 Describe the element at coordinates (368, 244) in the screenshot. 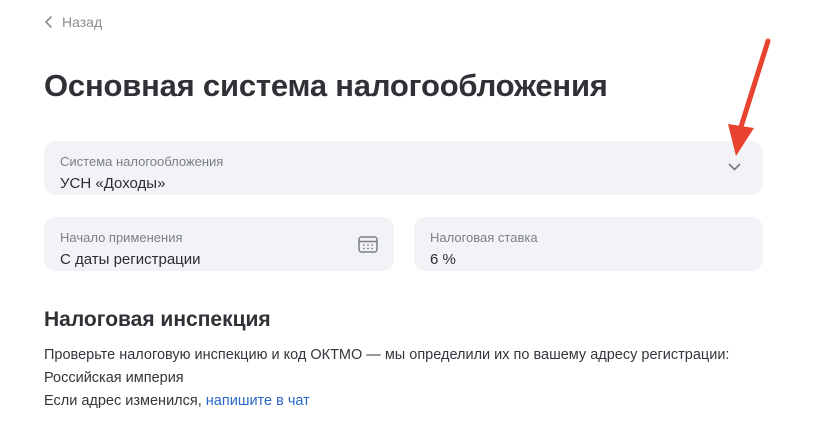

I see `calendar-icon` at that location.